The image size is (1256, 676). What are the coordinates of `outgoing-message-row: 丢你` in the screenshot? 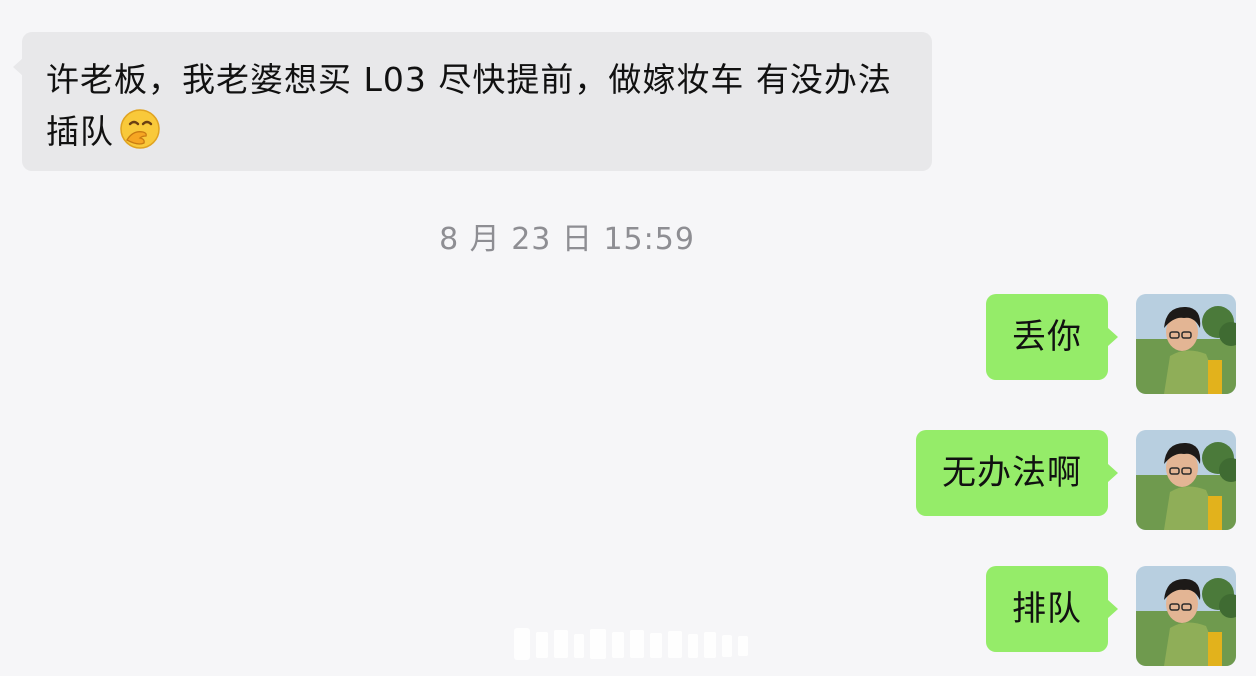 It's located at (1056, 344).